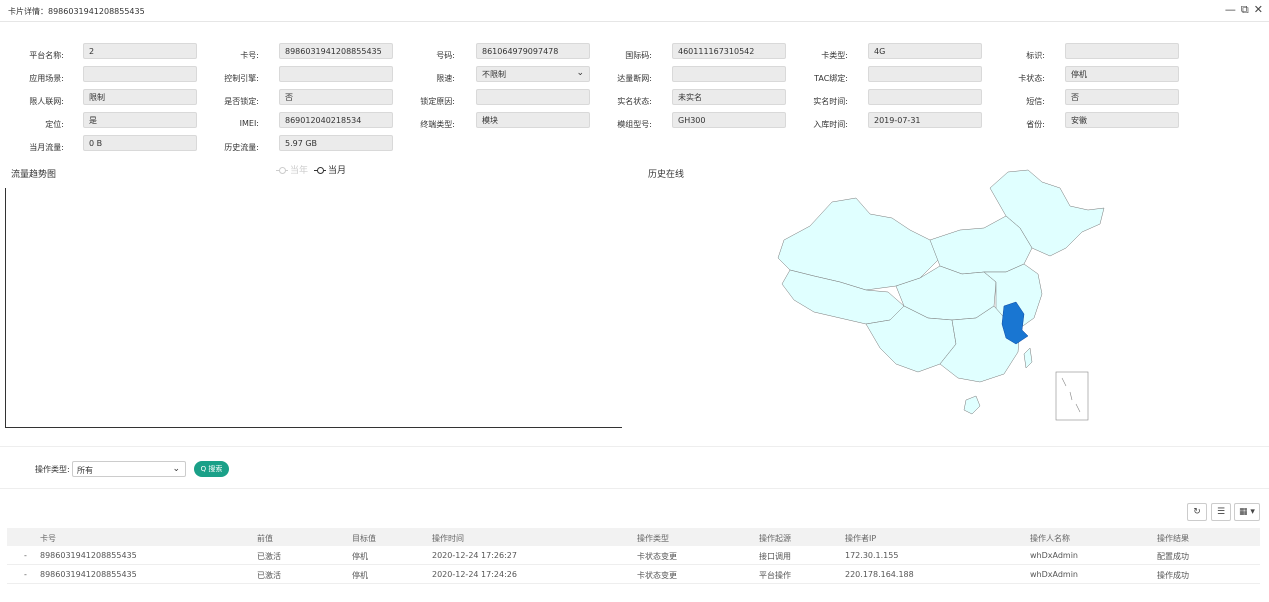  What do you see at coordinates (533, 120) in the screenshot?
I see `terminal-type-field: 模块` at bounding box center [533, 120].